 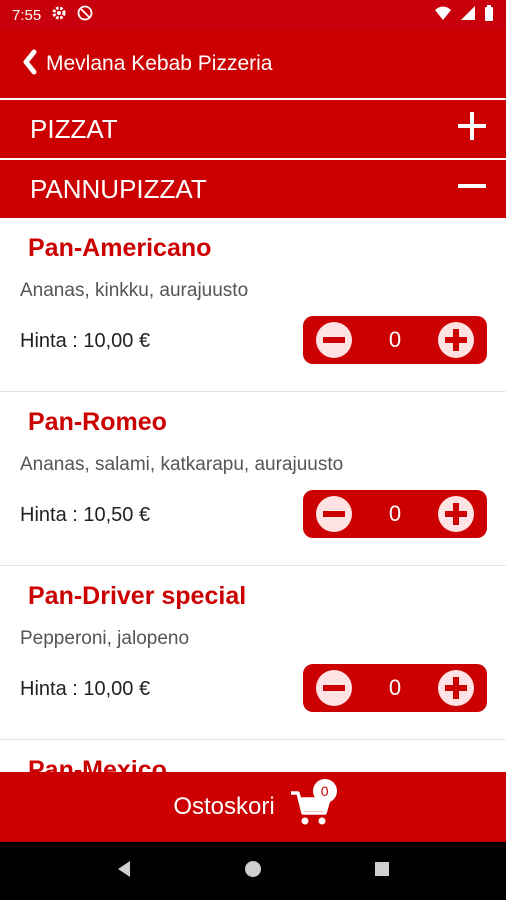 I want to click on settings-icon, so click(x=59, y=15).